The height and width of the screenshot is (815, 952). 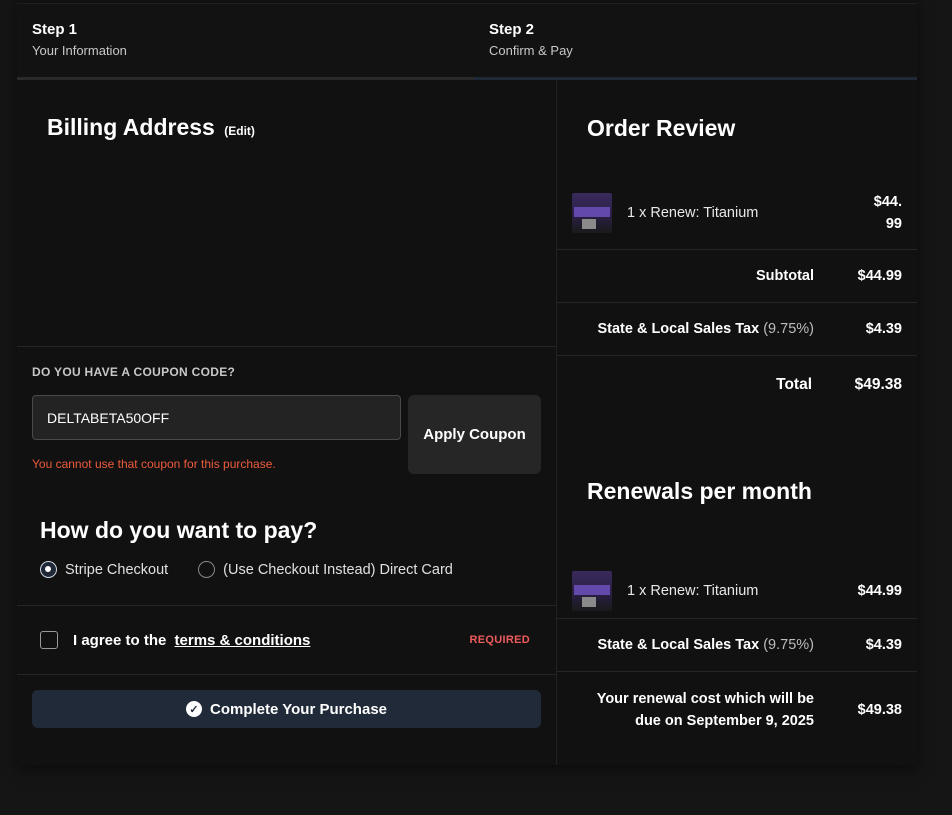 I want to click on tax-label-text: State & Local Sales Tax, so click(x=678, y=329).